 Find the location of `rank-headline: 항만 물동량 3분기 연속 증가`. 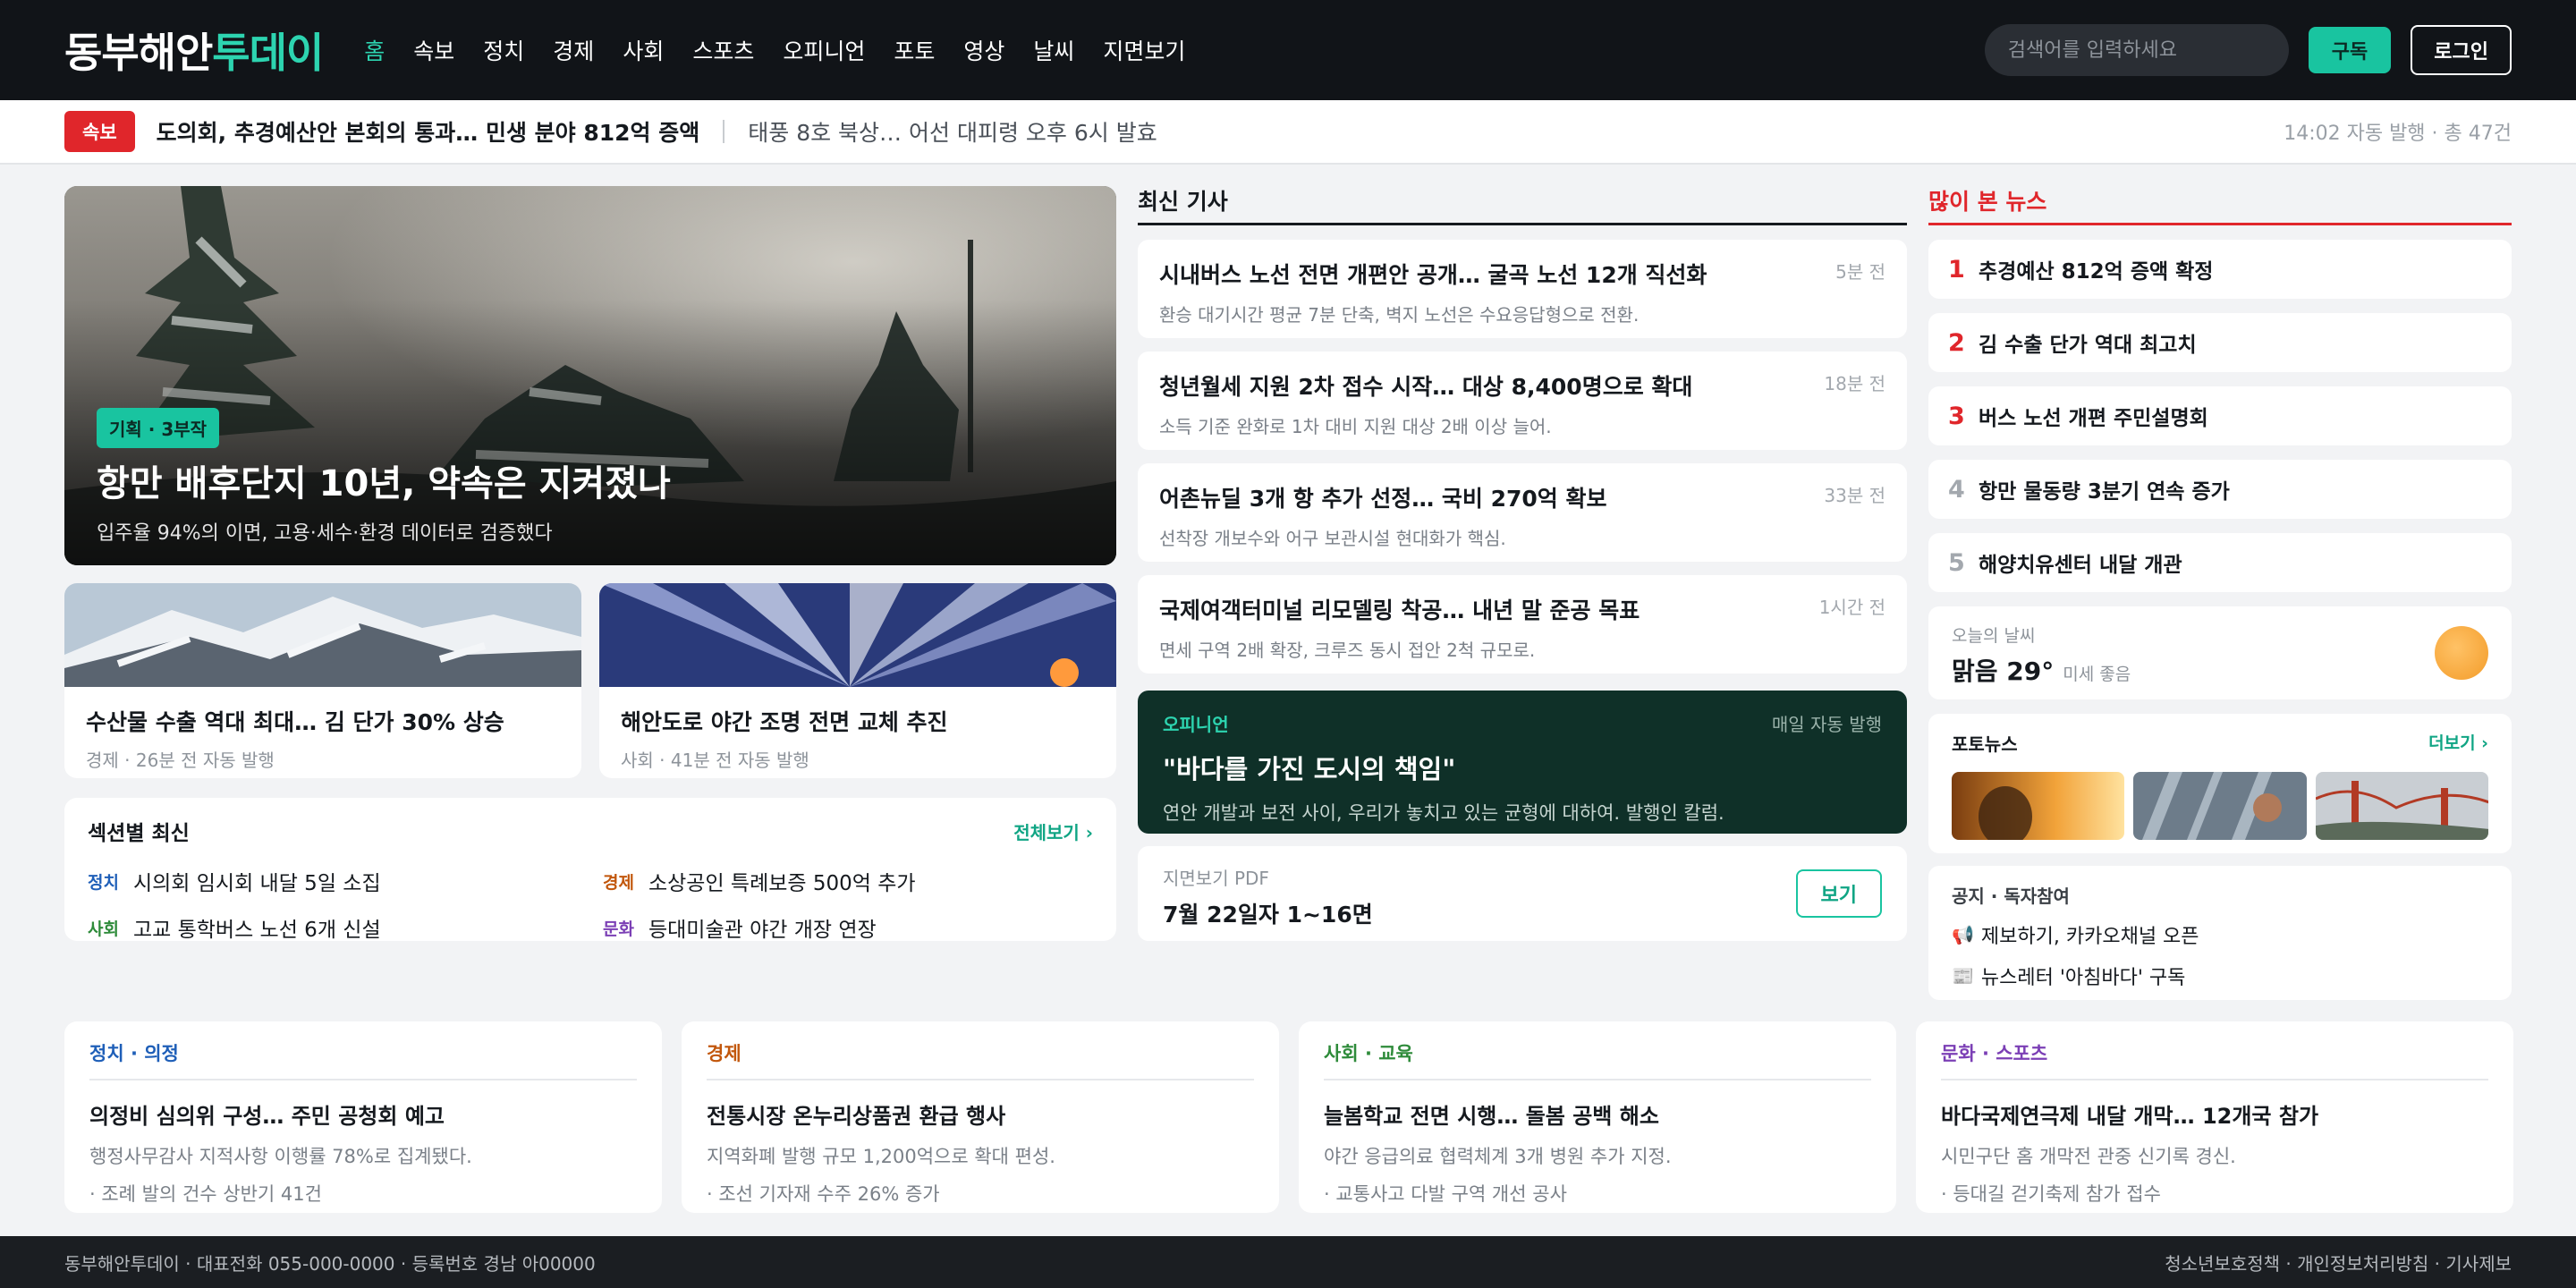

rank-headline: 항만 물동량 3분기 연속 증가 is located at coordinates (2104, 492).